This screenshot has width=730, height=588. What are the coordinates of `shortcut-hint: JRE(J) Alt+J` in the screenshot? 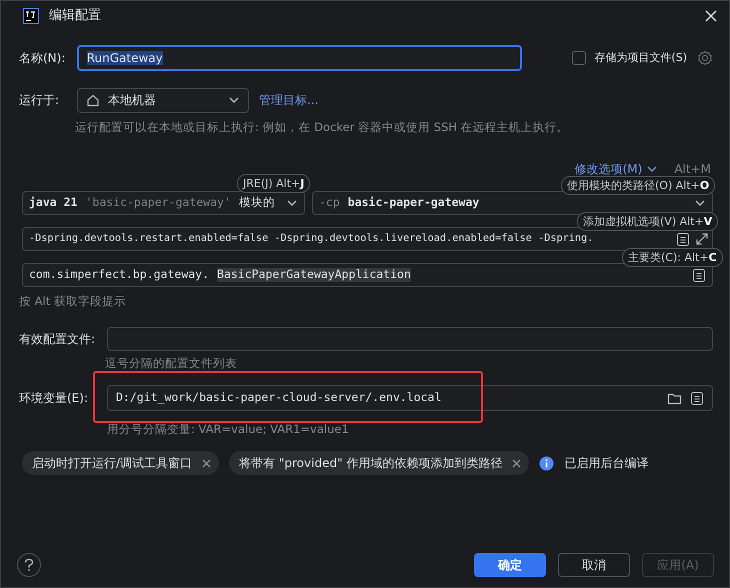 It's located at (273, 183).